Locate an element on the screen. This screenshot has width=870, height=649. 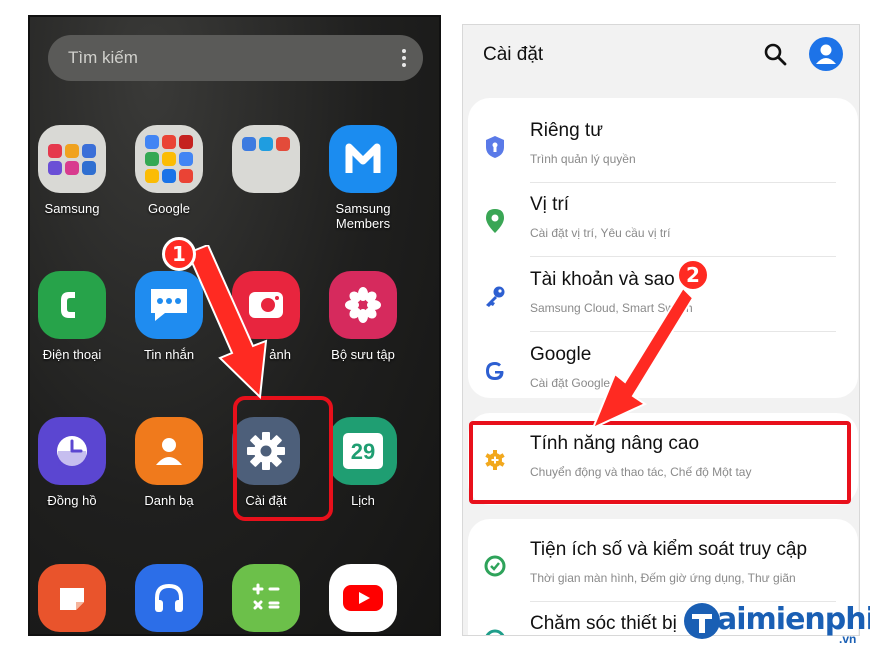
app-youtube is located at coordinates (363, 598).